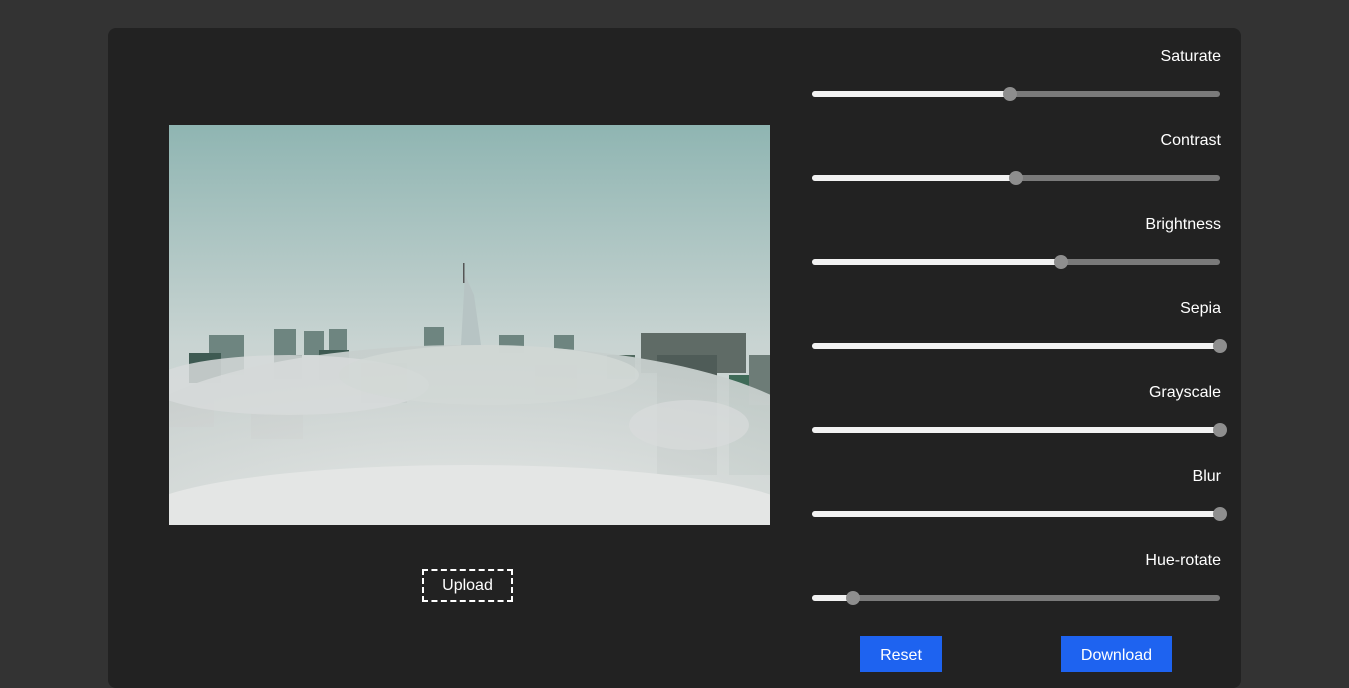 The image size is (1349, 688). What do you see at coordinates (1183, 224) in the screenshot?
I see `brightness-label: Brightness` at bounding box center [1183, 224].